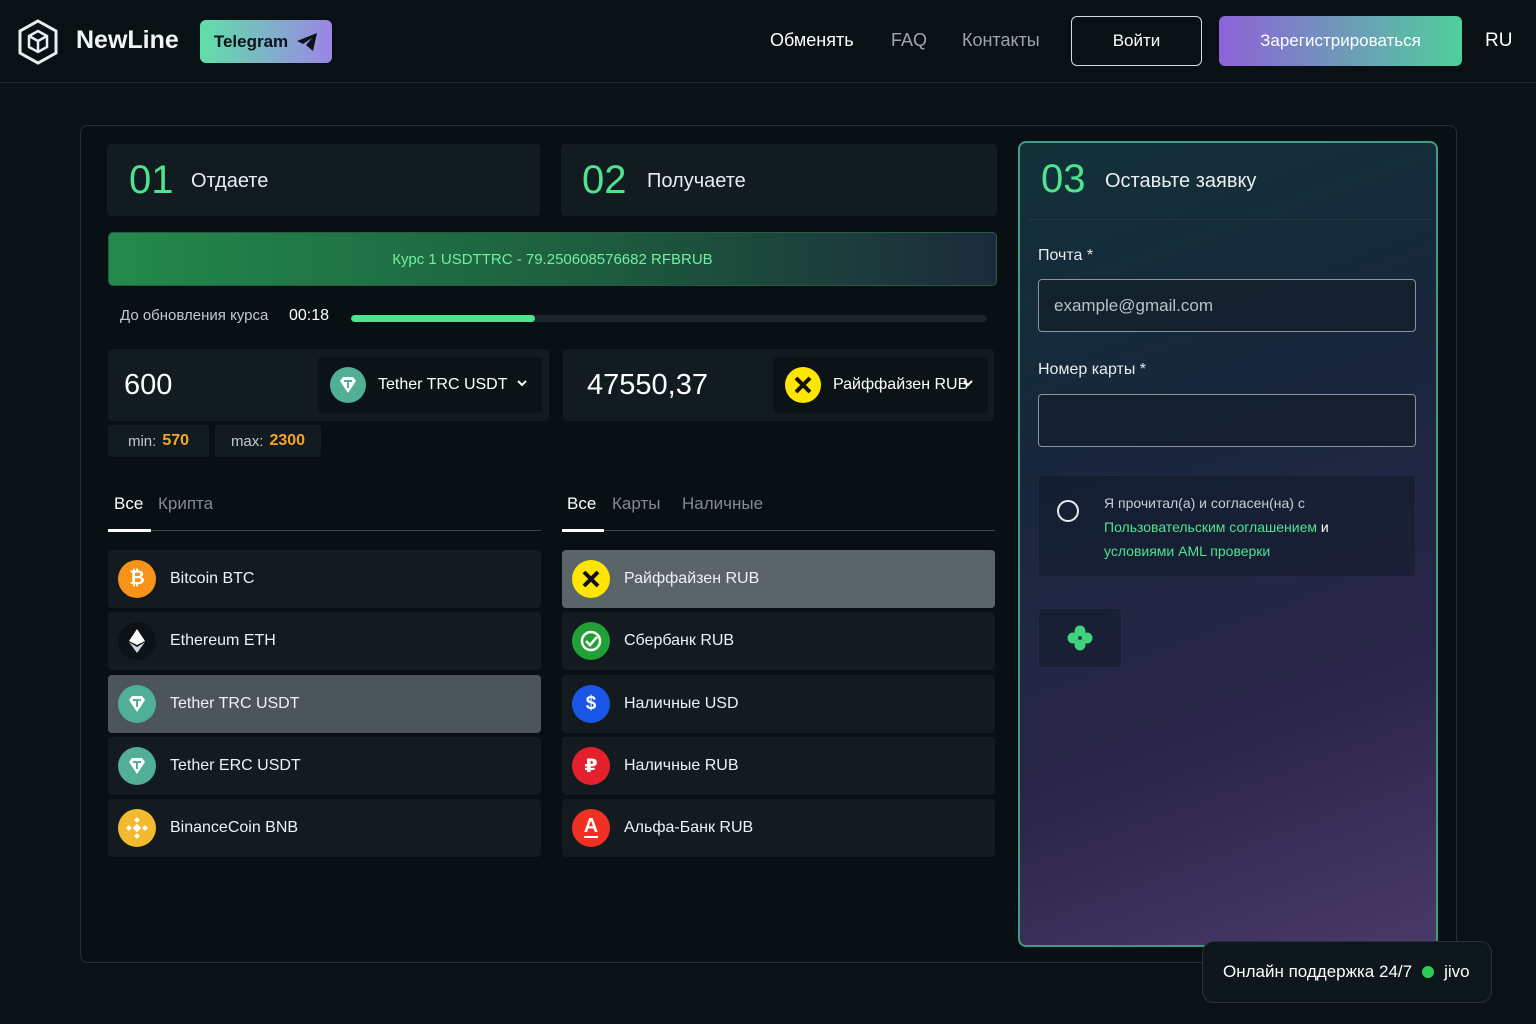  I want to click on list-item-label: Райффайзен RUB, so click(692, 578).